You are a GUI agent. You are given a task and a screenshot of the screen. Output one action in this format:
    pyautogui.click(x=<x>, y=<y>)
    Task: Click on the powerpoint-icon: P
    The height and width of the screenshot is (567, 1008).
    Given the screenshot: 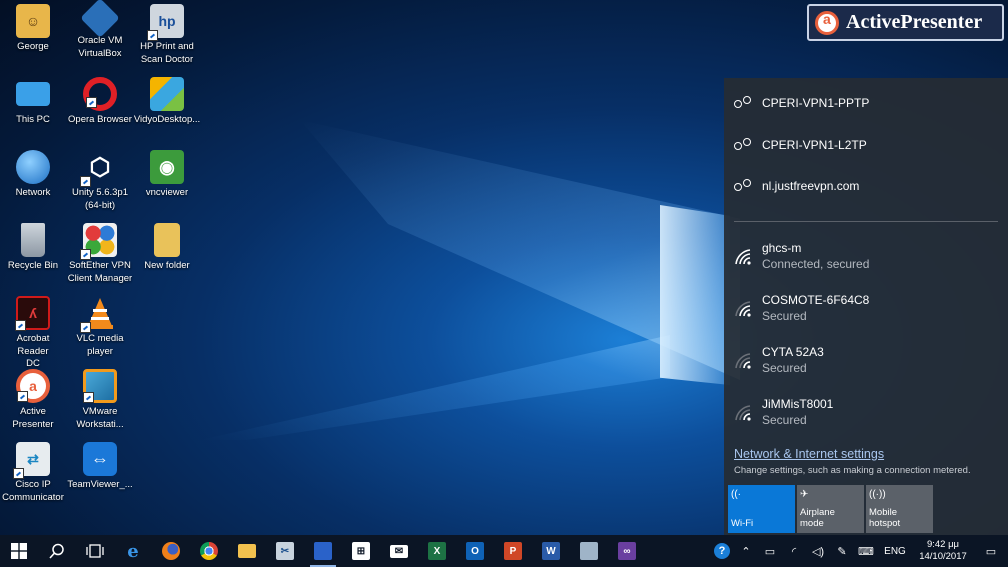 What is the action you would take?
    pyautogui.click(x=513, y=551)
    